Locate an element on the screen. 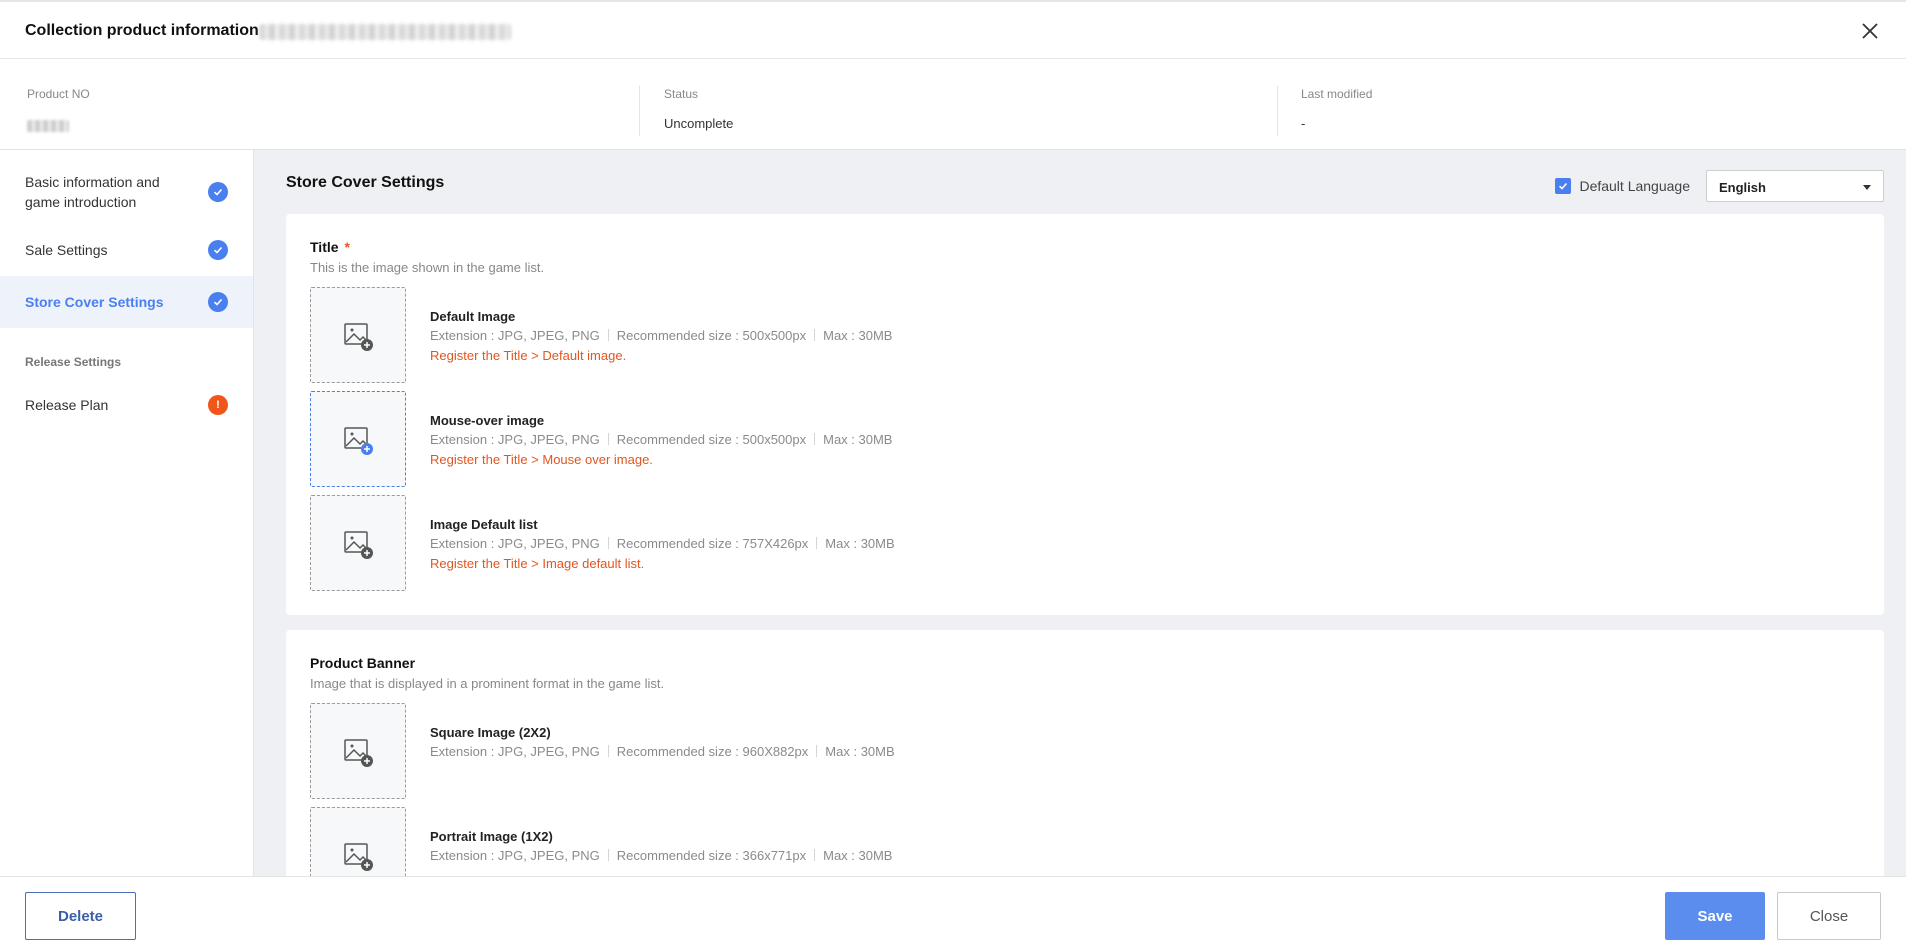  modal-footer: Delete Save Close is located at coordinates (953, 914).